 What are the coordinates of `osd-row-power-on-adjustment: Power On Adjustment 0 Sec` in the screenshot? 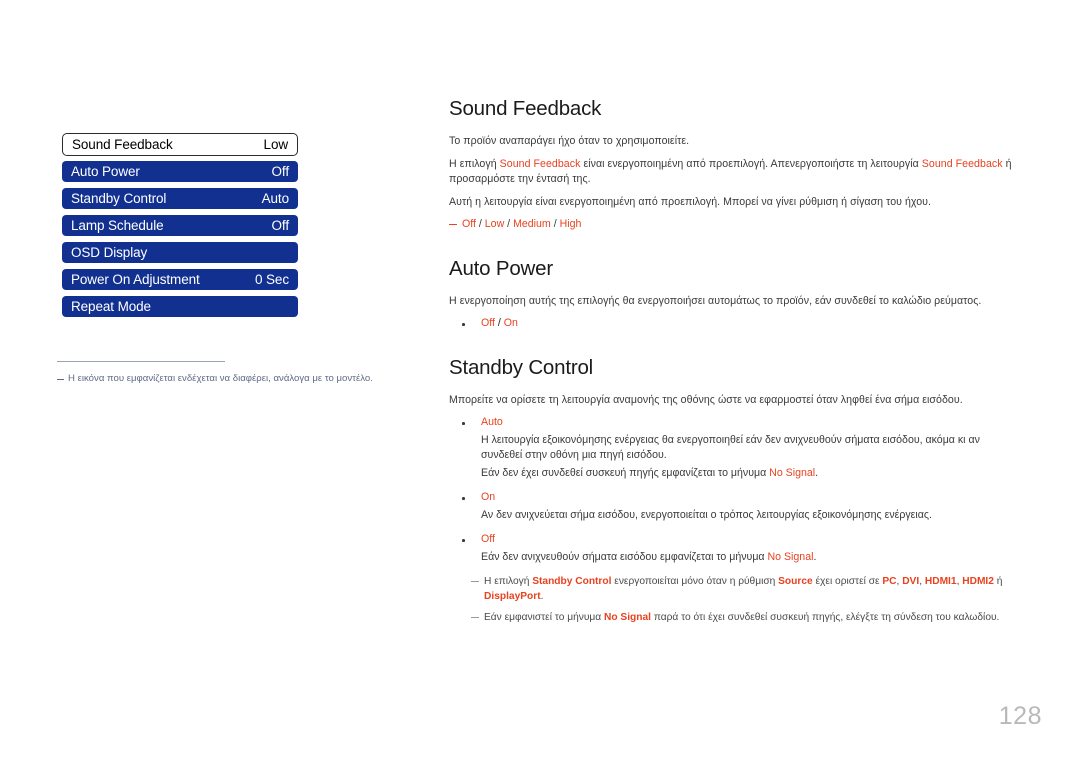 It's located at (180, 279).